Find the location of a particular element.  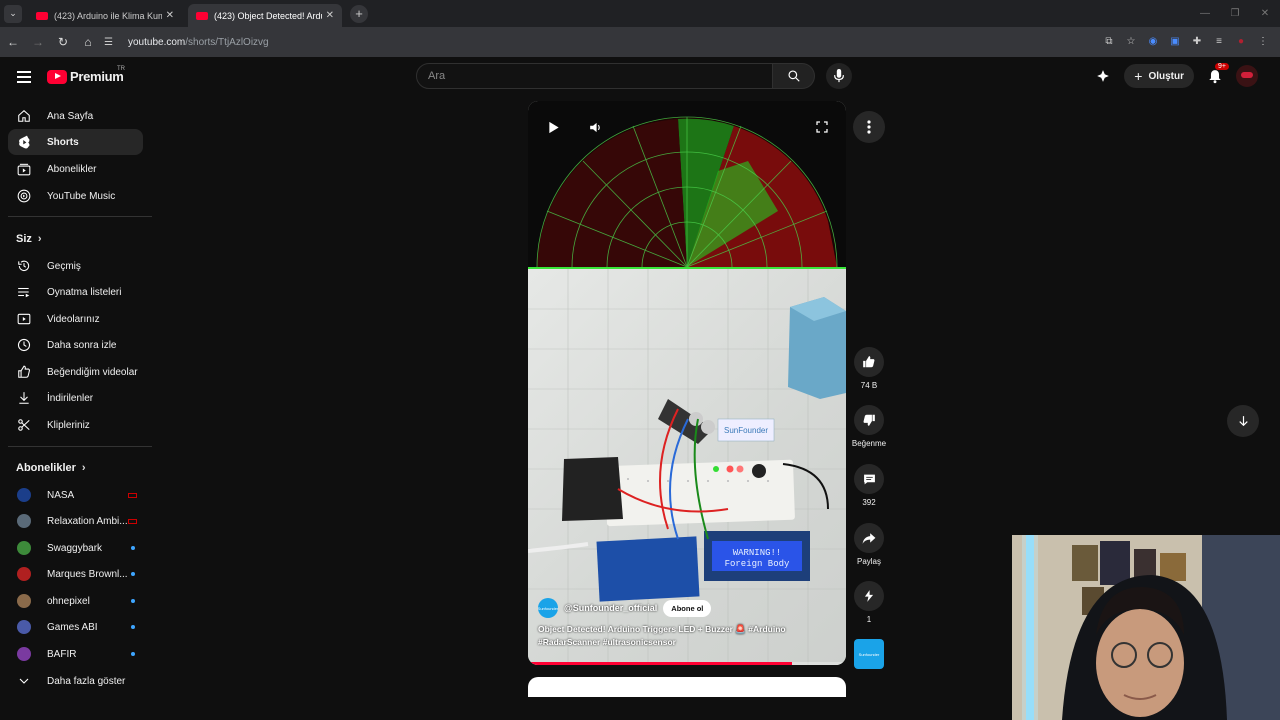

close-window-icon: ✕ is located at coordinates (1265, 13).